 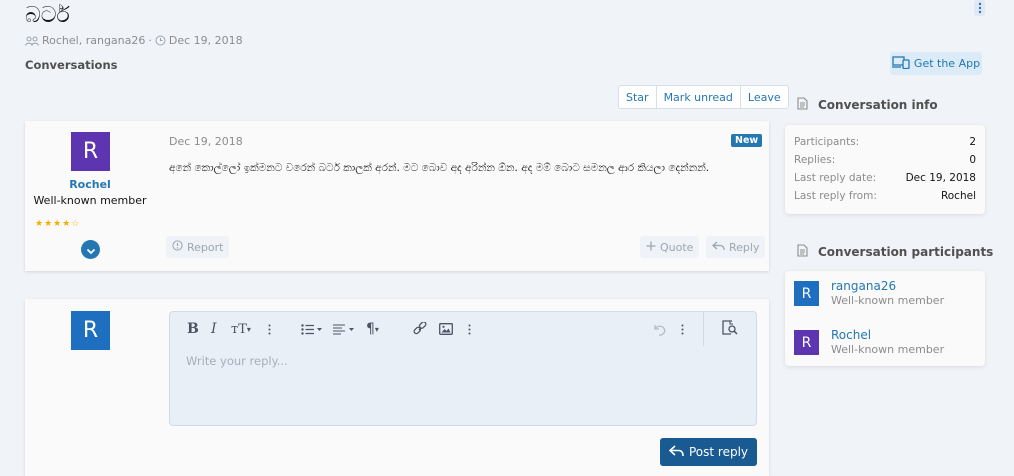 What do you see at coordinates (677, 247) in the screenshot?
I see `quote-label: Quote` at bounding box center [677, 247].